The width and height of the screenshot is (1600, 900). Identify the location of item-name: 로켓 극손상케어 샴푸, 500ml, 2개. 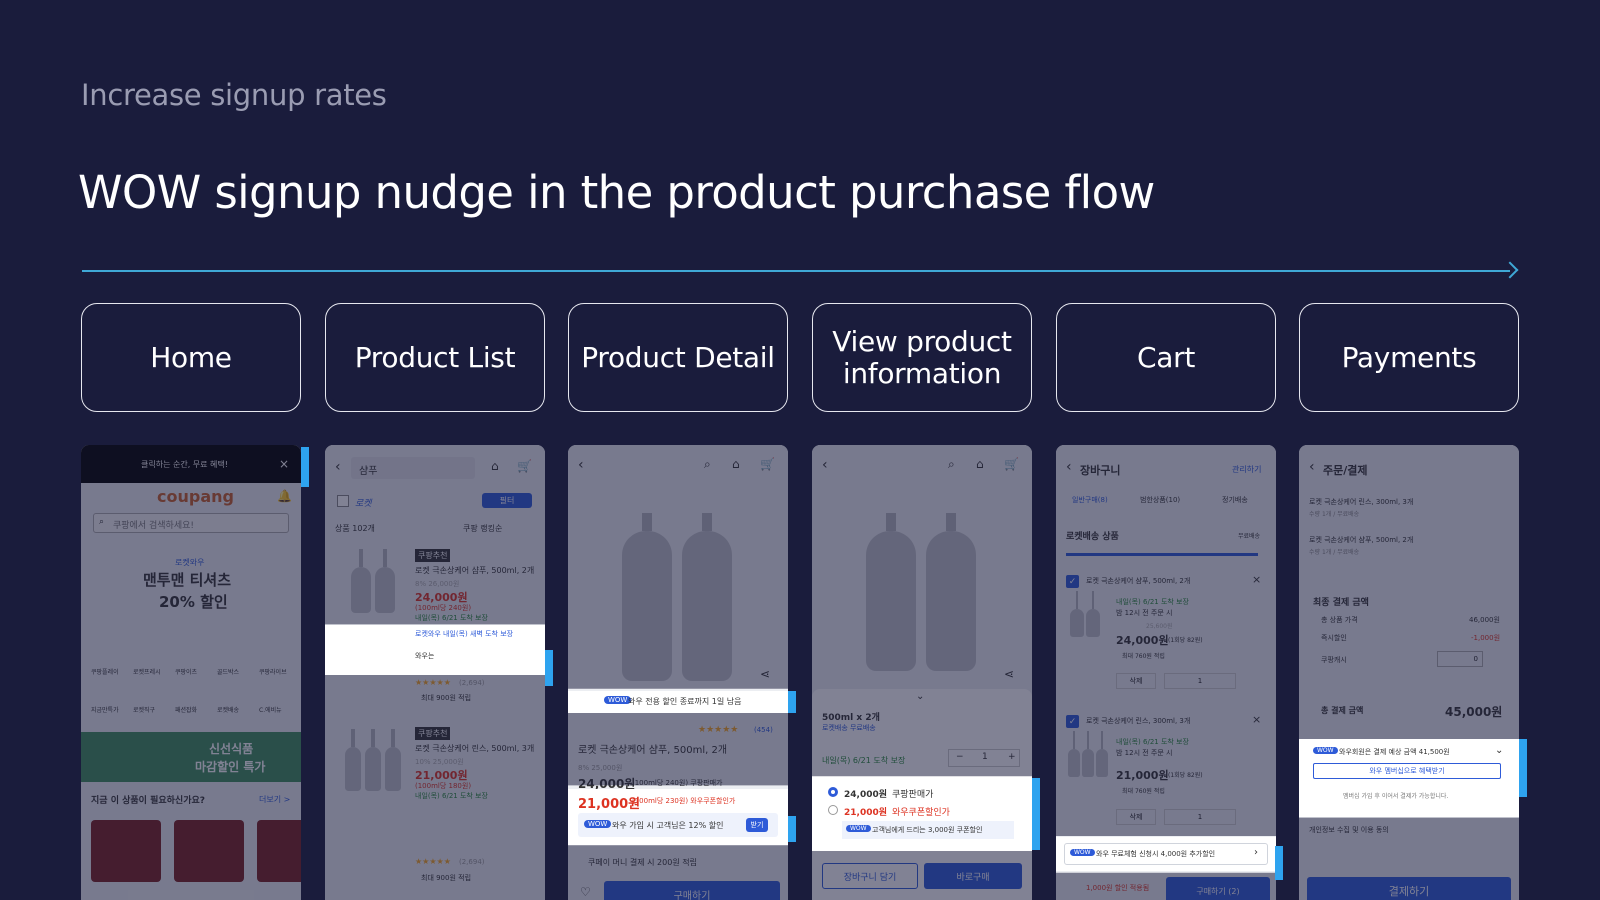
(1138, 581).